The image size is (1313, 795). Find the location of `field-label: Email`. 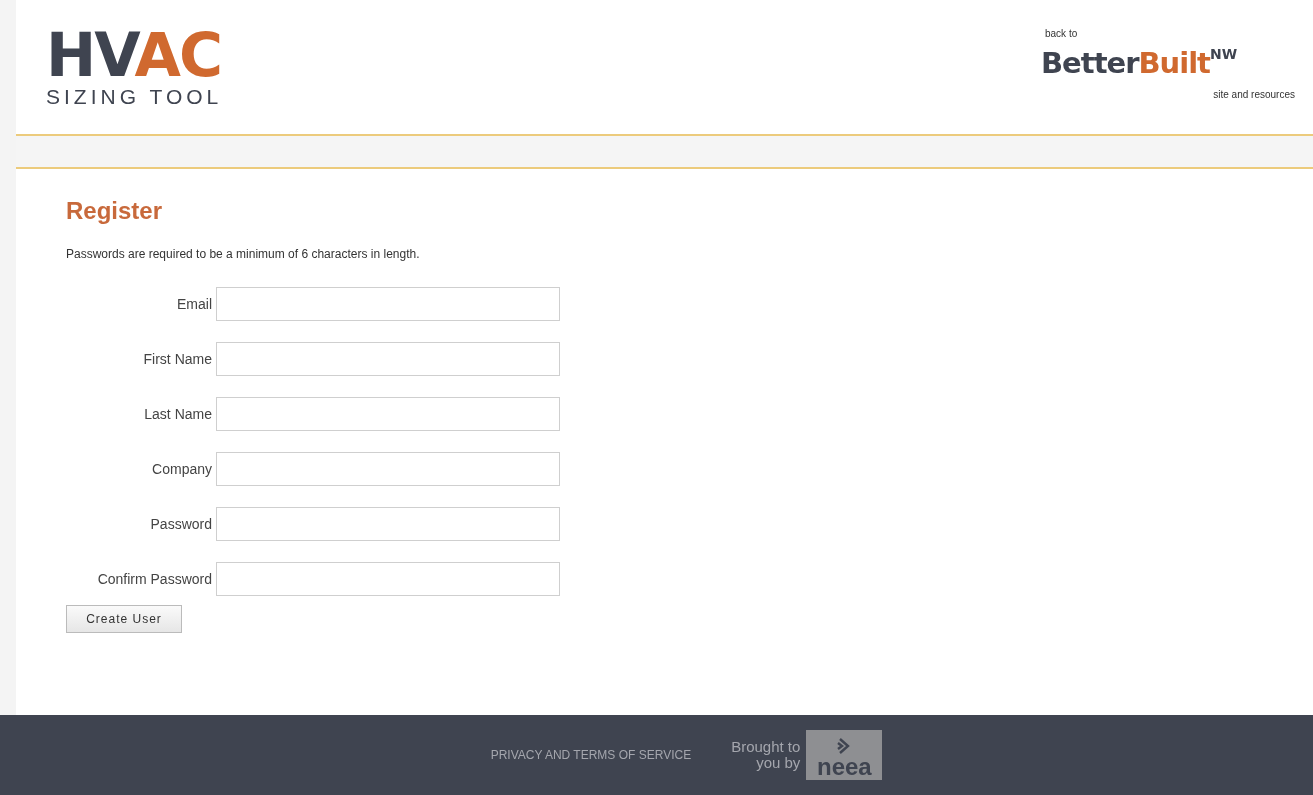

field-label: Email is located at coordinates (194, 304).